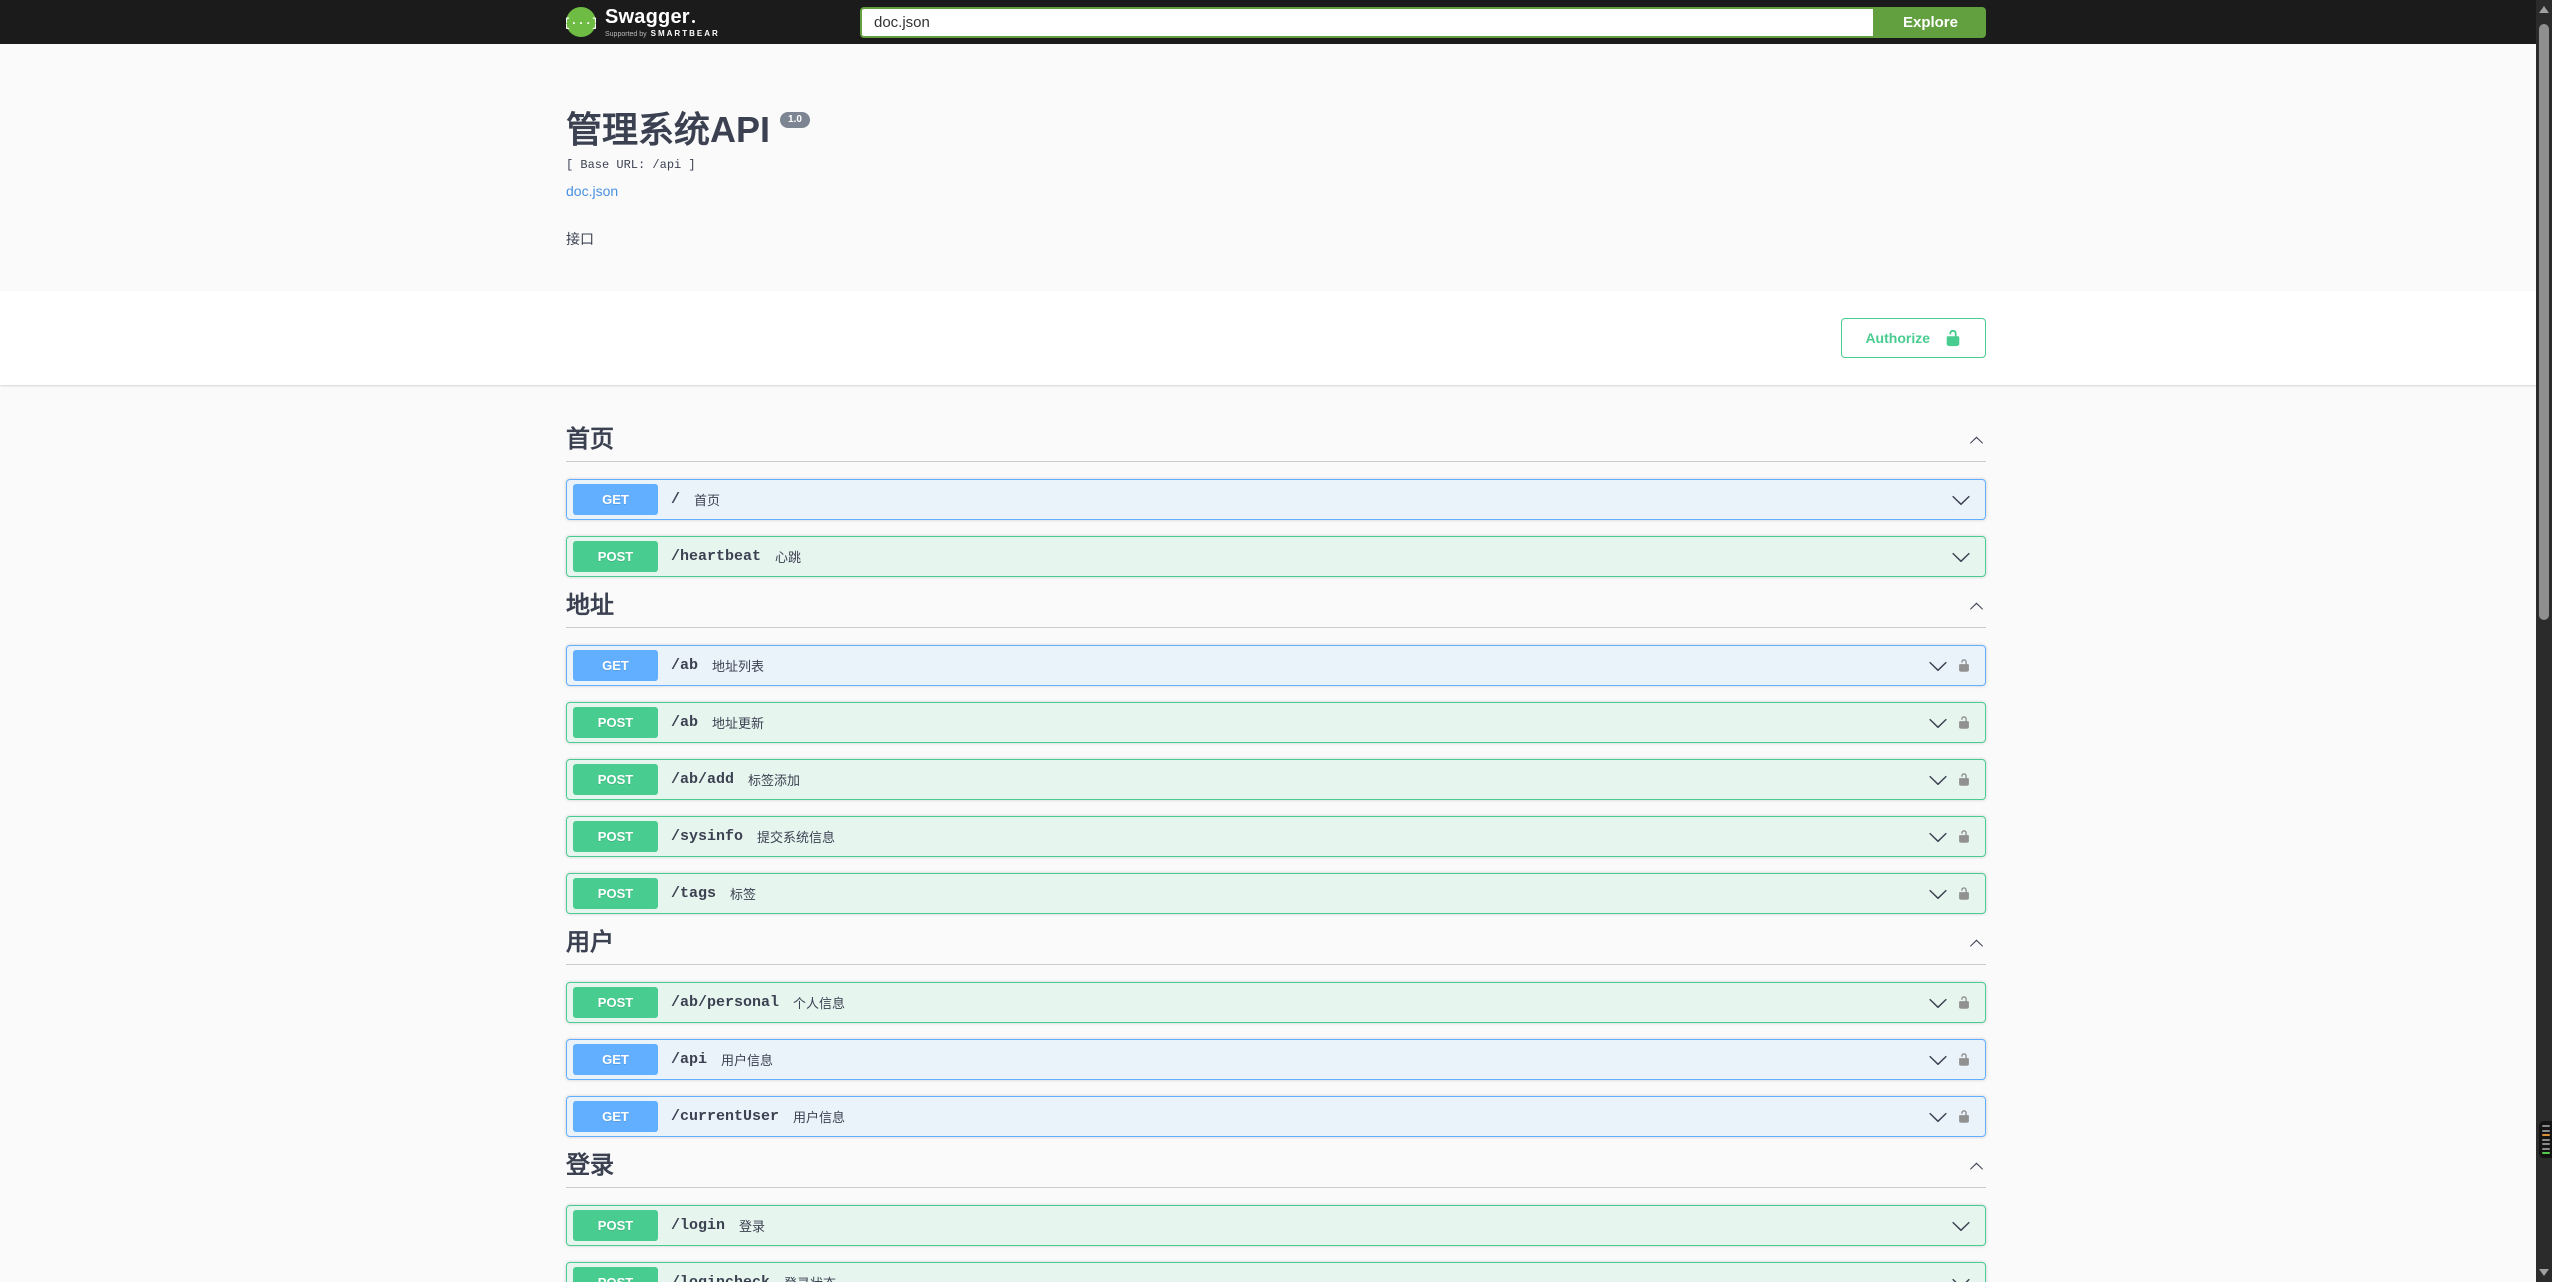  Describe the element at coordinates (1276, 610) in the screenshot. I see `section-header: 地址` at that location.